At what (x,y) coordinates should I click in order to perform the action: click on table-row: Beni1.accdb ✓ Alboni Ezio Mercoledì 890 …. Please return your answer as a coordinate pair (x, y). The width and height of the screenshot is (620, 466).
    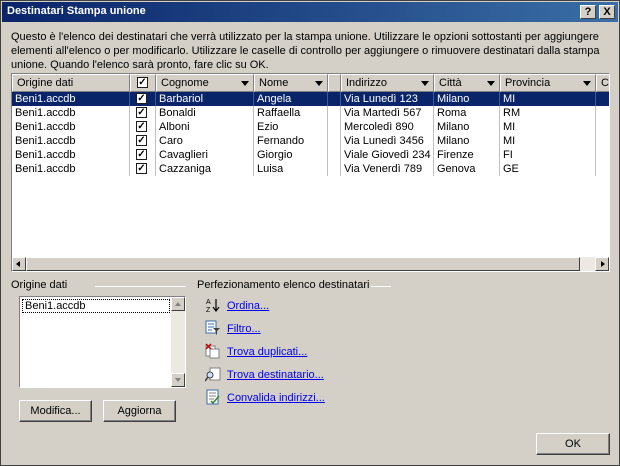
    Looking at the image, I should click on (310, 127).